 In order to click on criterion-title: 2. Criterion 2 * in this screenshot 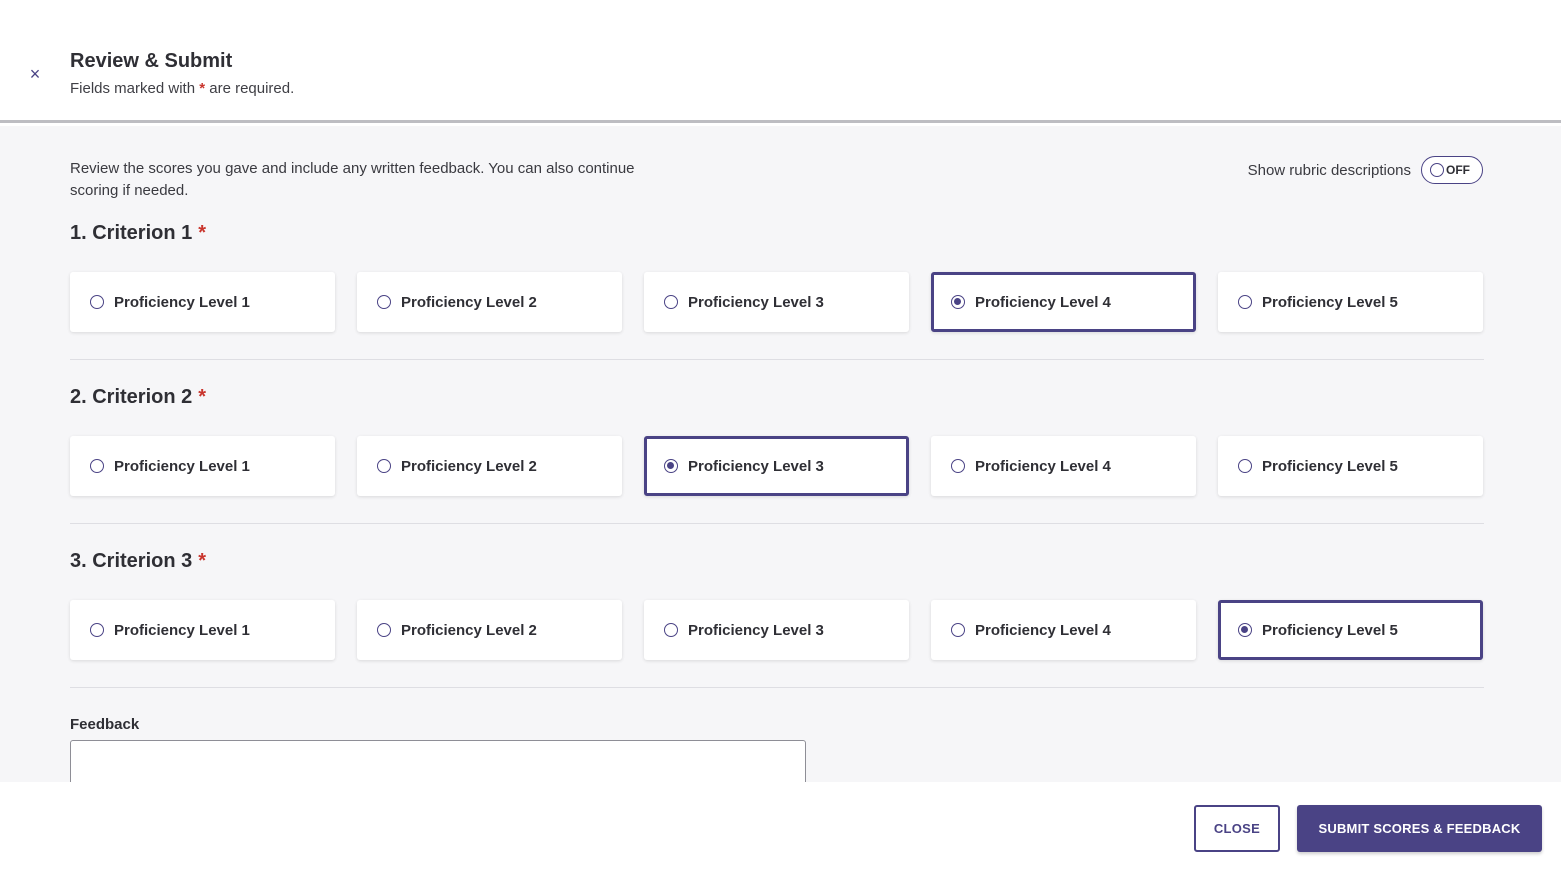, I will do `click(777, 401)`.